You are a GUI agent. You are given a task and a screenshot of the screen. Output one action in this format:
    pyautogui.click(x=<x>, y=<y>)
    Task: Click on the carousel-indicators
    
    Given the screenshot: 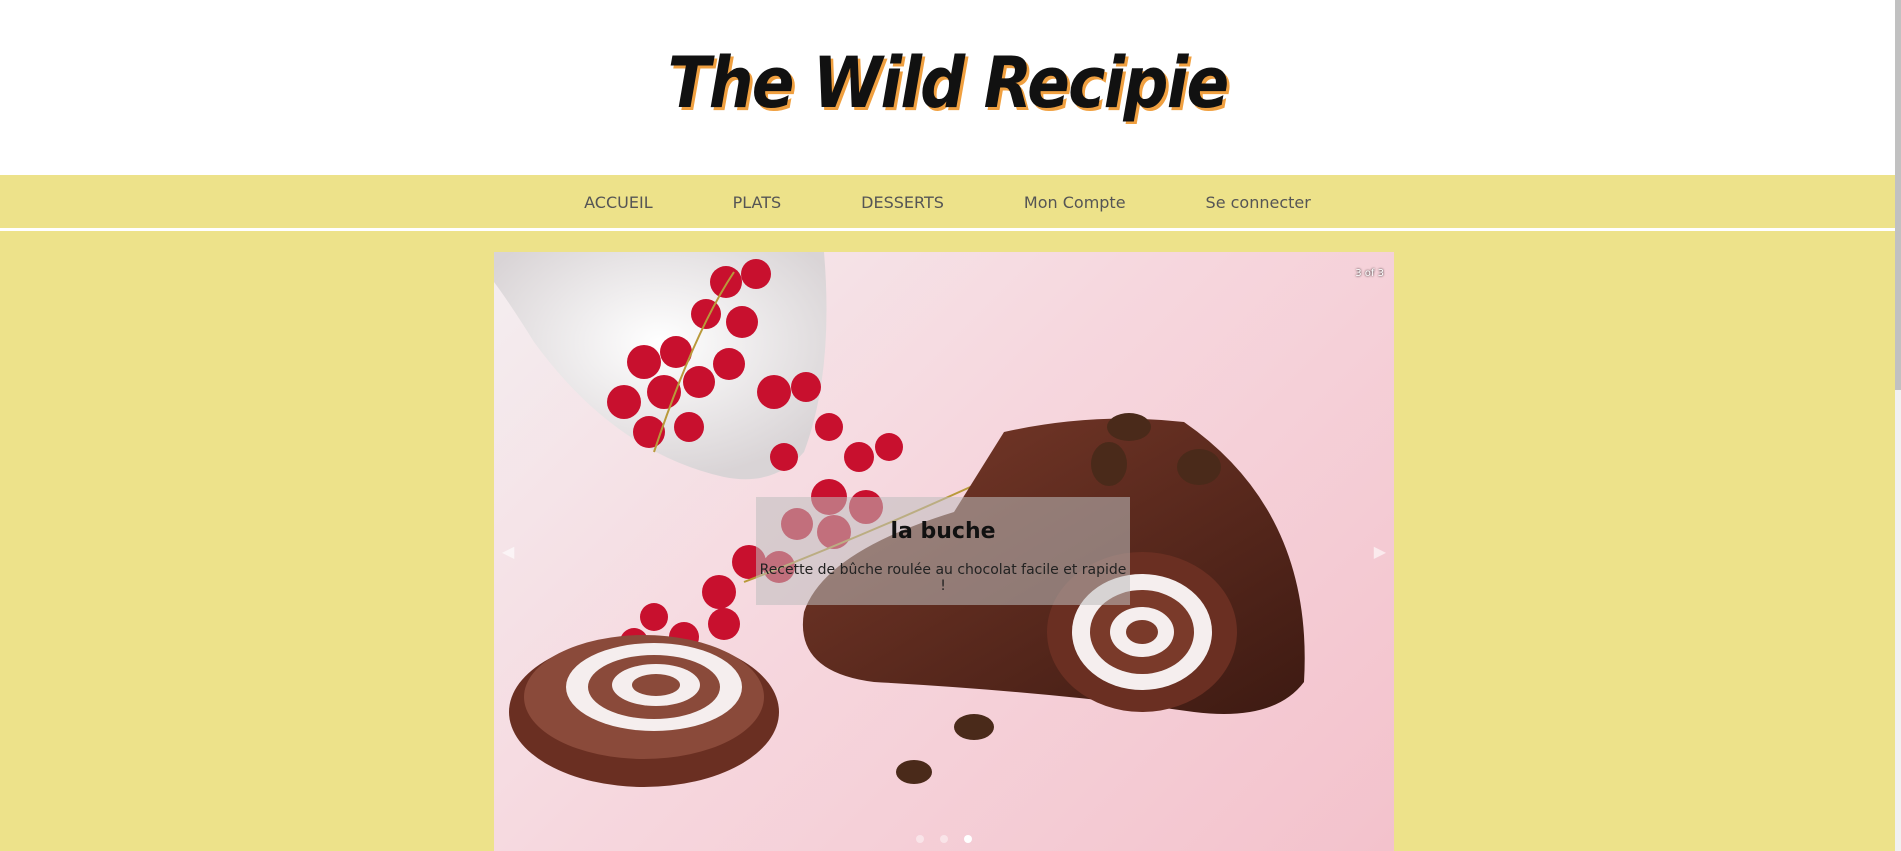 What is the action you would take?
    pyautogui.click(x=944, y=839)
    